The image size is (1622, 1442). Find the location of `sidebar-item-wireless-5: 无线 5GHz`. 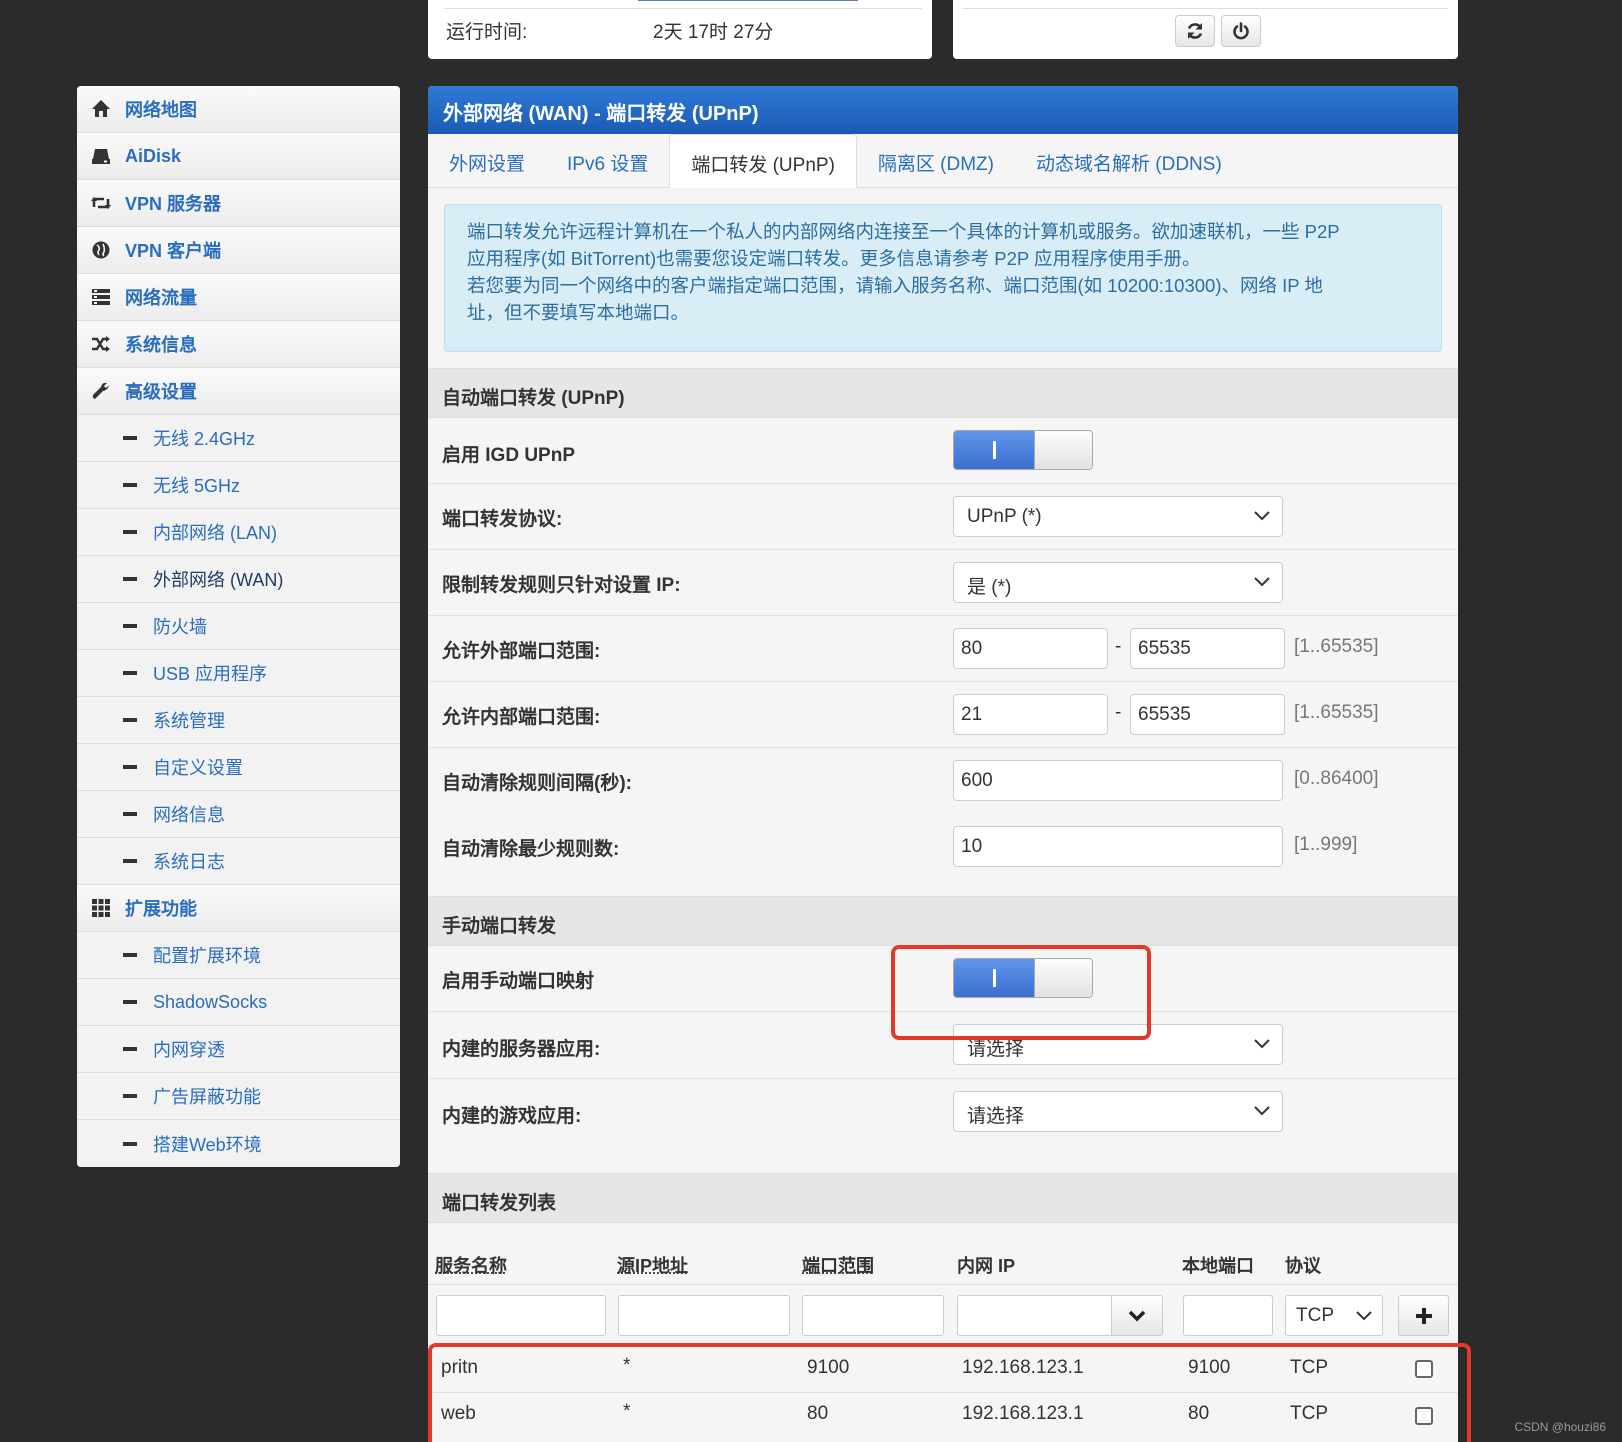

sidebar-item-wireless-5: 无线 5GHz is located at coordinates (238, 485).